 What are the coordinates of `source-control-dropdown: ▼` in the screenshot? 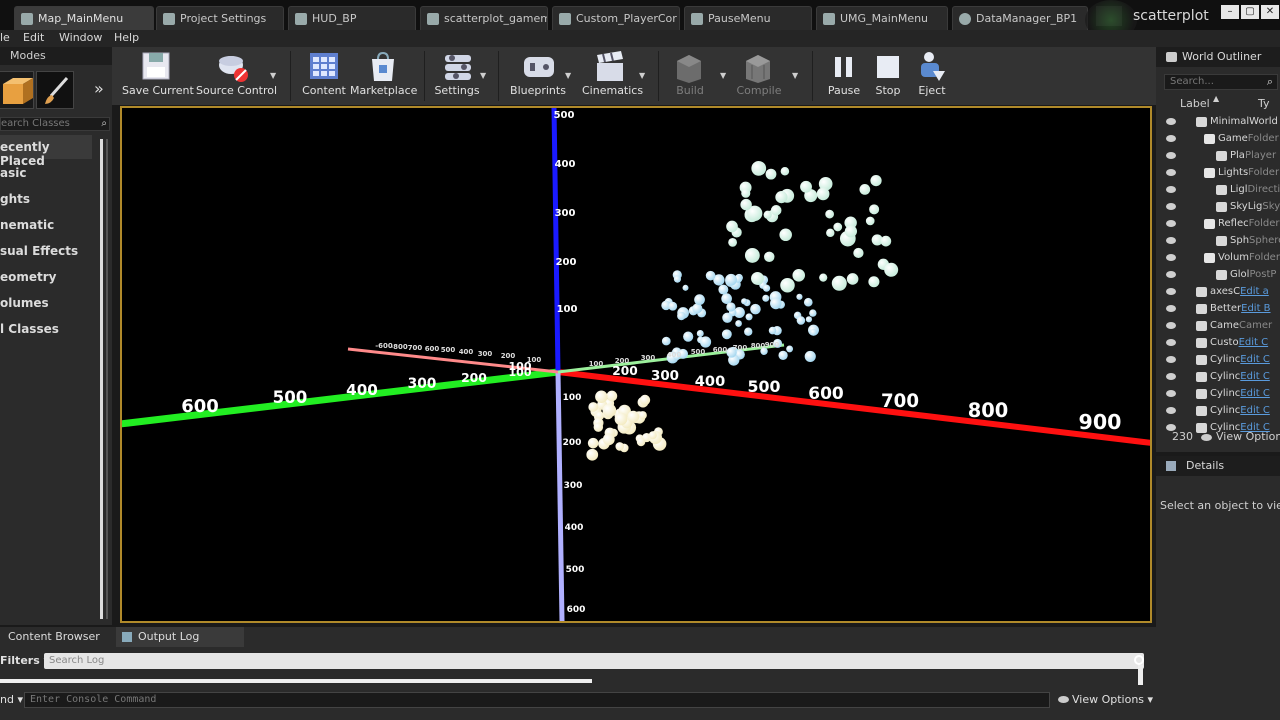 It's located at (273, 75).